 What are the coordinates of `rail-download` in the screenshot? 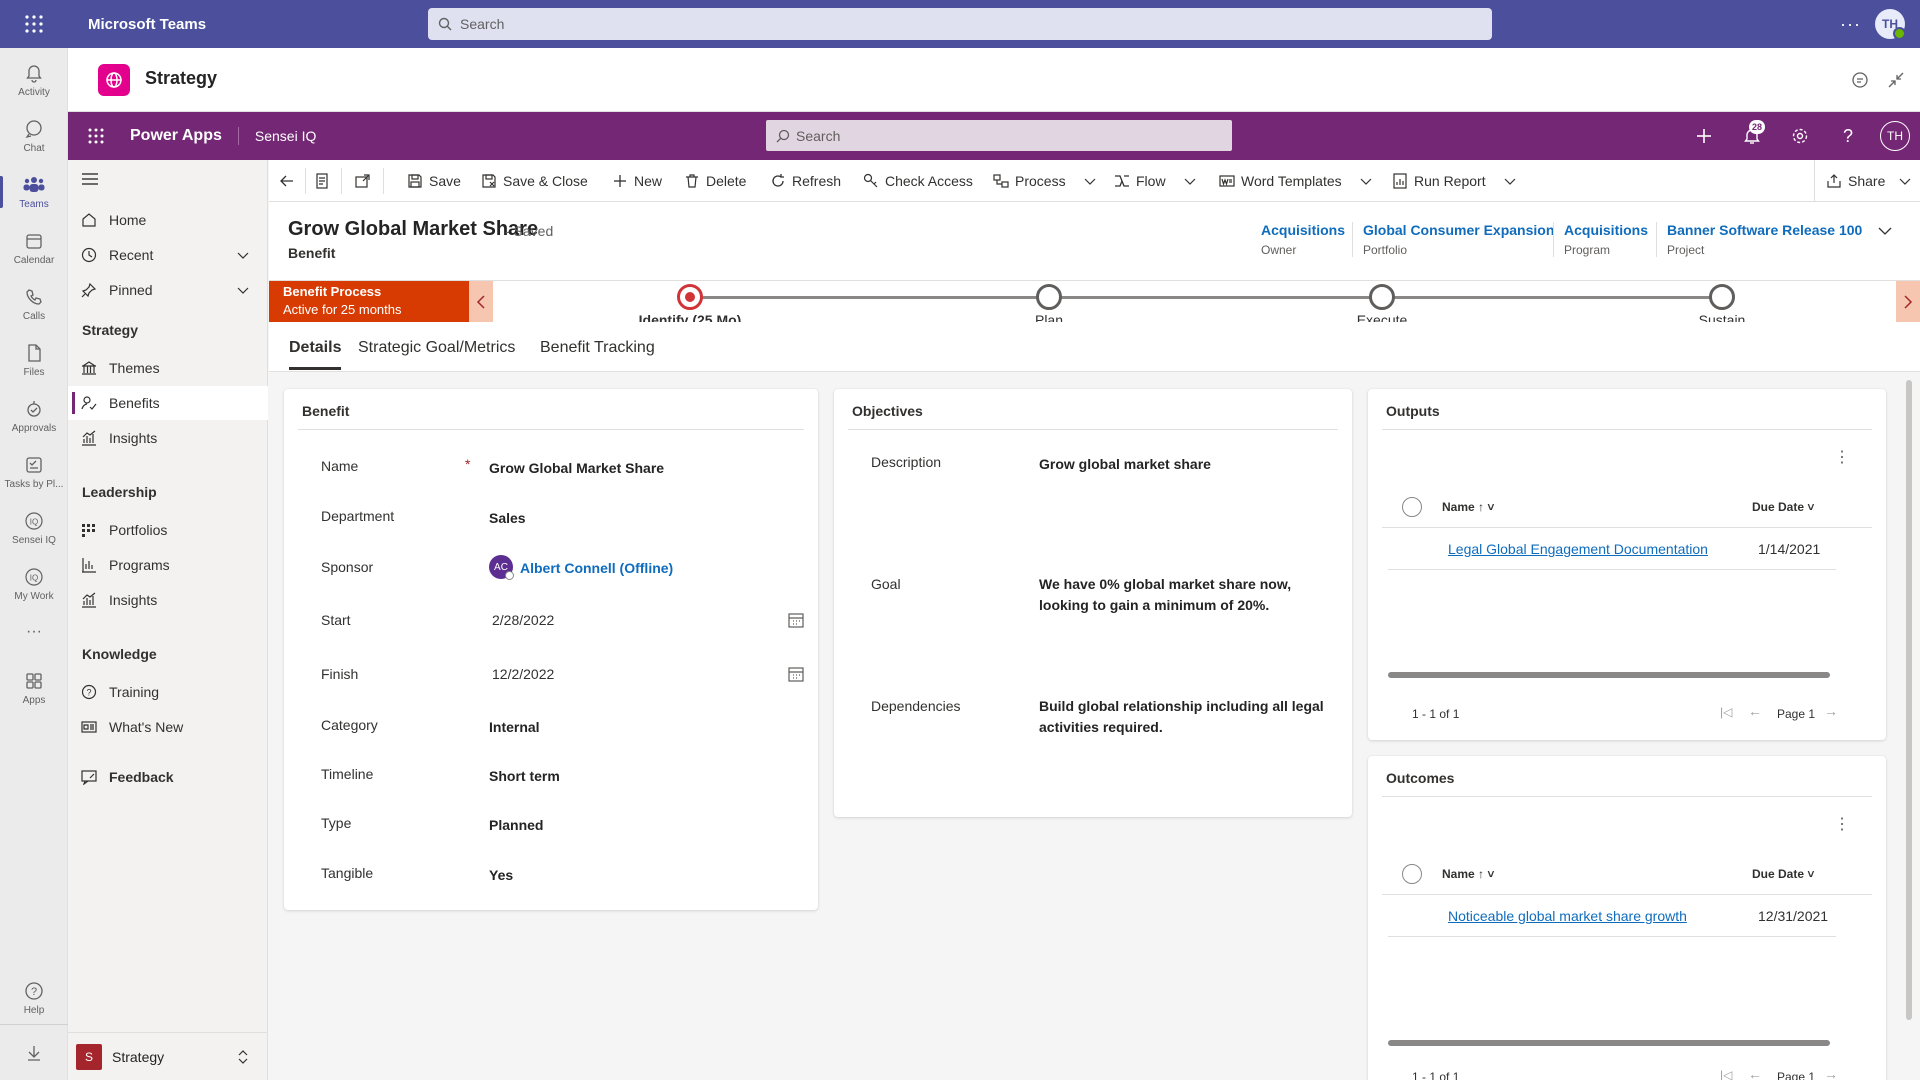 It's located at (34, 1052).